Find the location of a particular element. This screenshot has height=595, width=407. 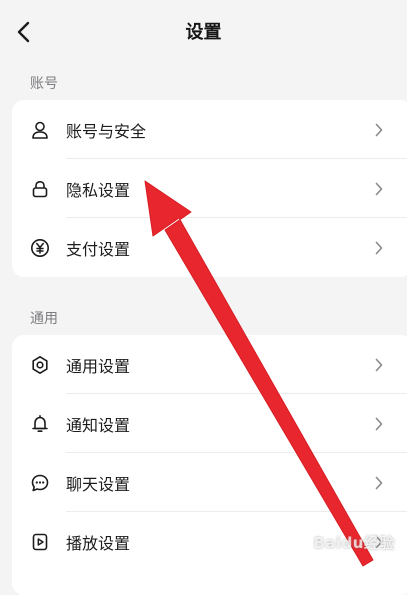

yen-circle-icon is located at coordinates (40, 248).